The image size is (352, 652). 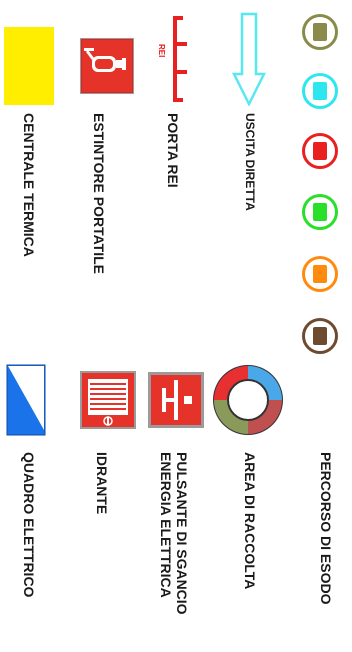 I want to click on porta-rei-mark: REI, so click(x=161, y=51).